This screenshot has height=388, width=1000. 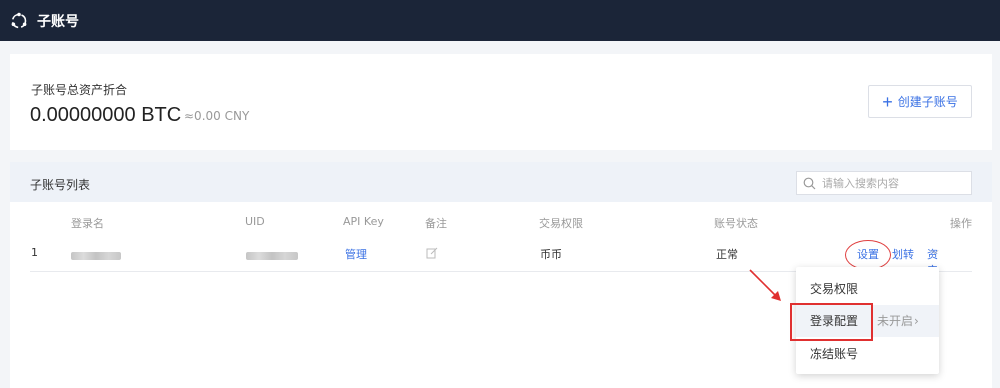 What do you see at coordinates (887, 101) in the screenshot?
I see `plus-icon: +` at bounding box center [887, 101].